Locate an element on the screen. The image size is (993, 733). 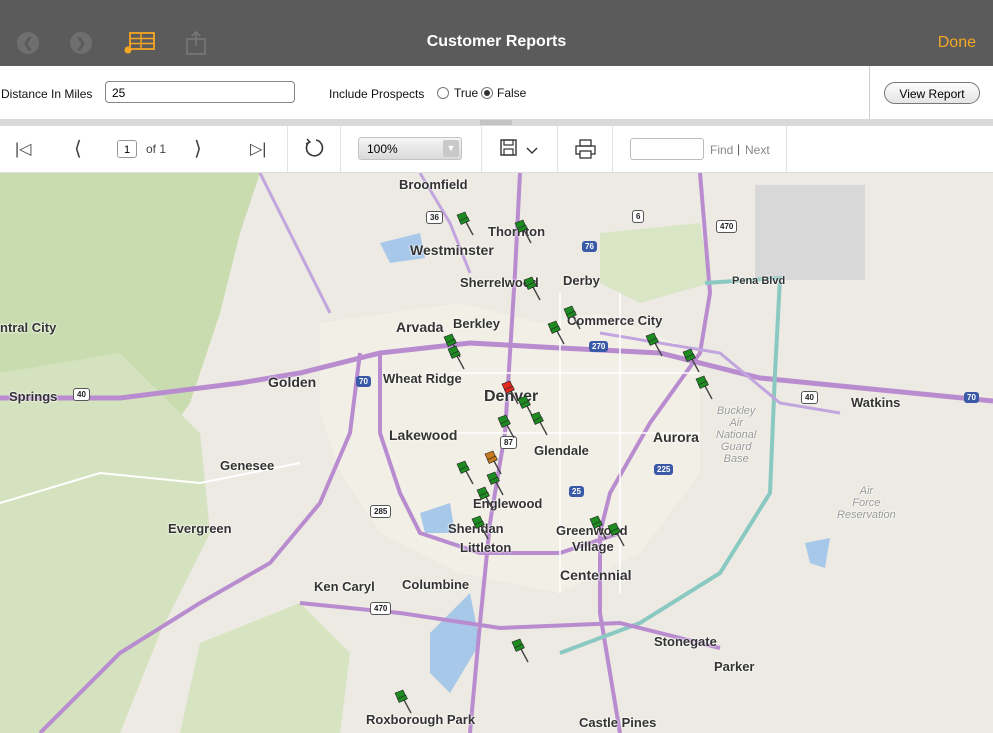
highway-shield: 270 is located at coordinates (599, 346).